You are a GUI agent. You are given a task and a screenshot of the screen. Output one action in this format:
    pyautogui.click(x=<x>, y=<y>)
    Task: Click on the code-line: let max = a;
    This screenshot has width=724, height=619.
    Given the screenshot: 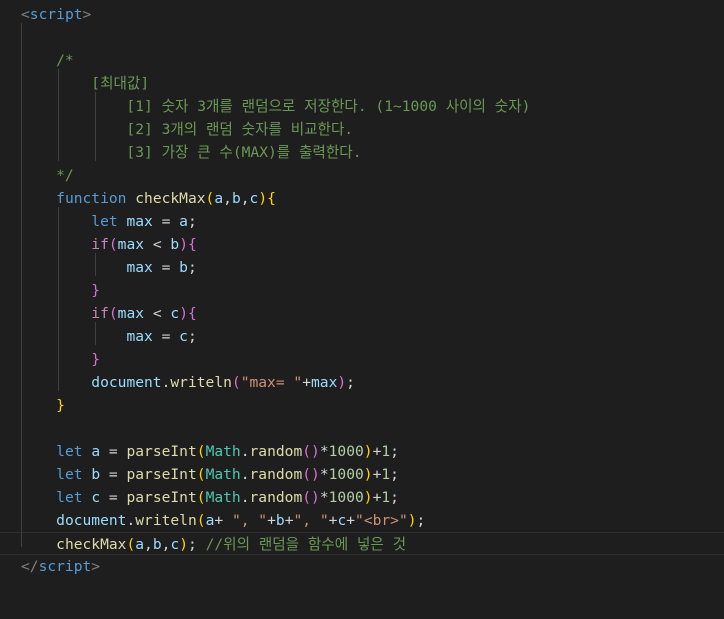 What is the action you would take?
    pyautogui.click(x=362, y=221)
    